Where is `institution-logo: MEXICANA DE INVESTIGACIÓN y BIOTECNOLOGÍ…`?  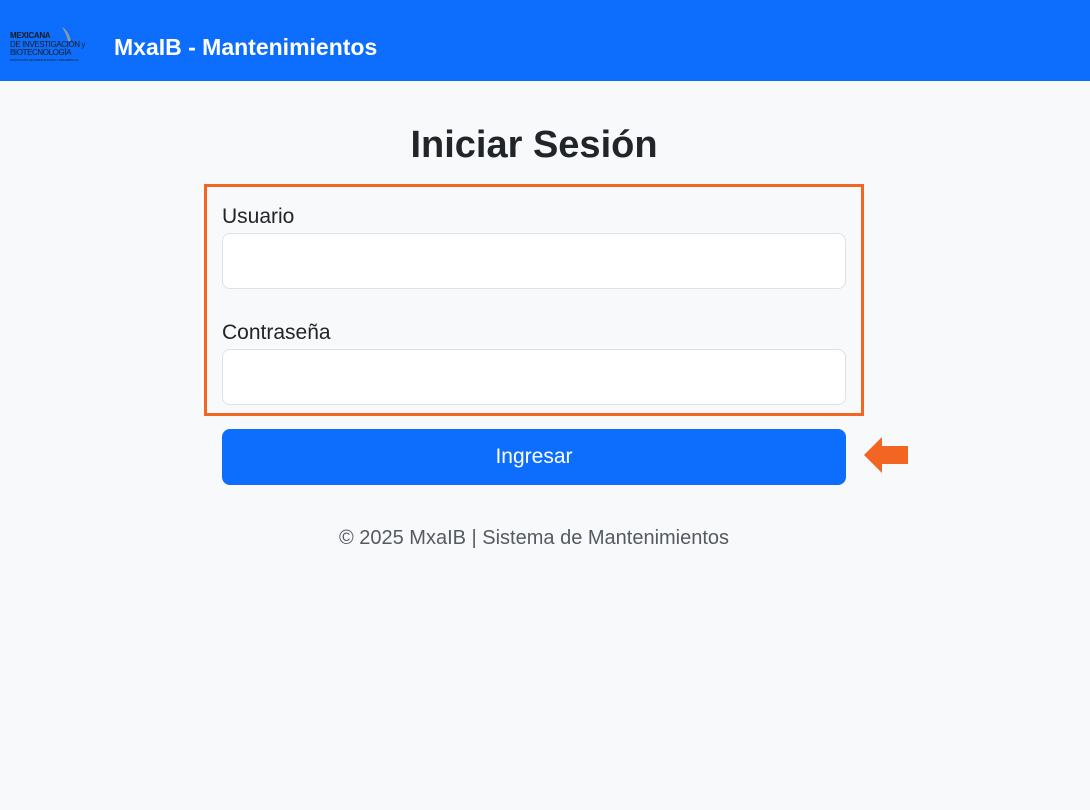
institution-logo: MEXICANA DE INVESTIGACIÓN y BIOTECNOLOGÍ… is located at coordinates (56, 46).